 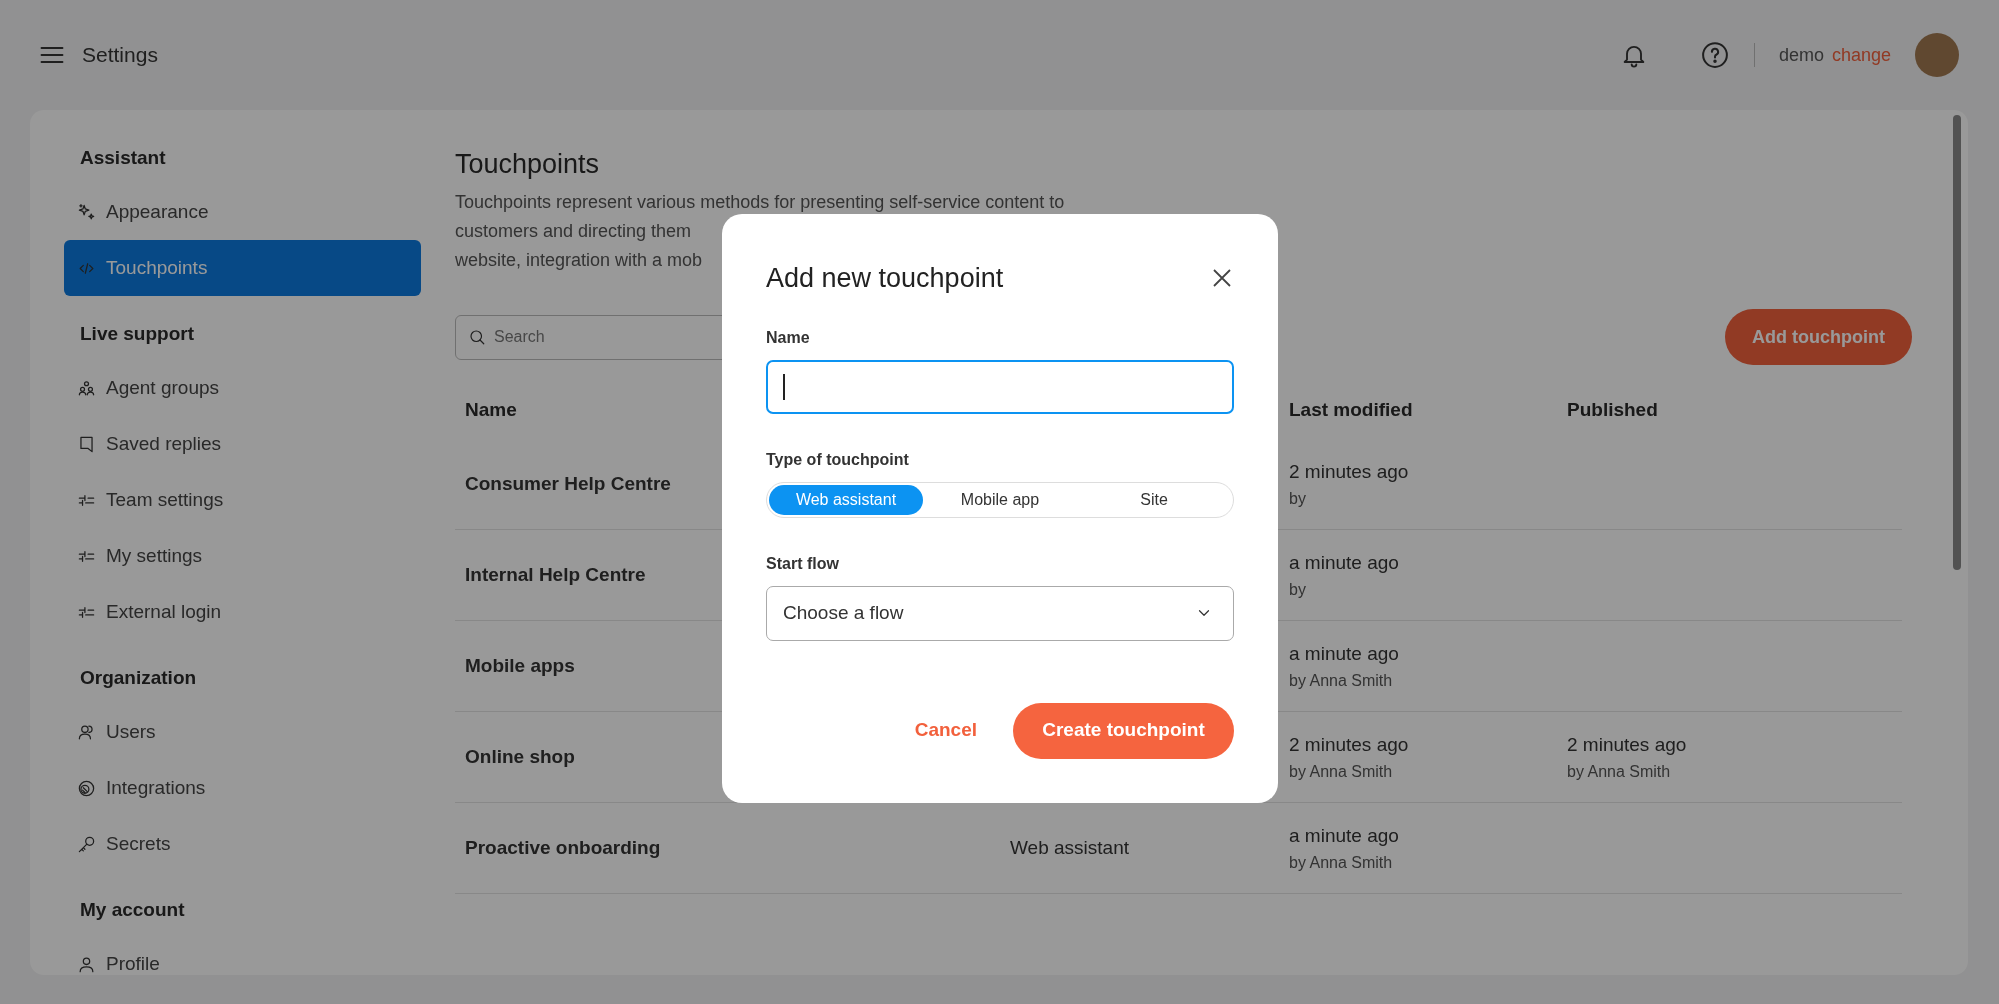 I want to click on cancel-button: Cancel, so click(x=945, y=730).